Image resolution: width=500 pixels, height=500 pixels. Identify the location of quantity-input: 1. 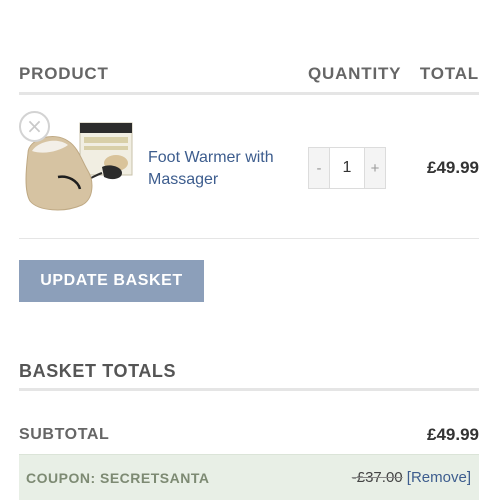
(347, 168).